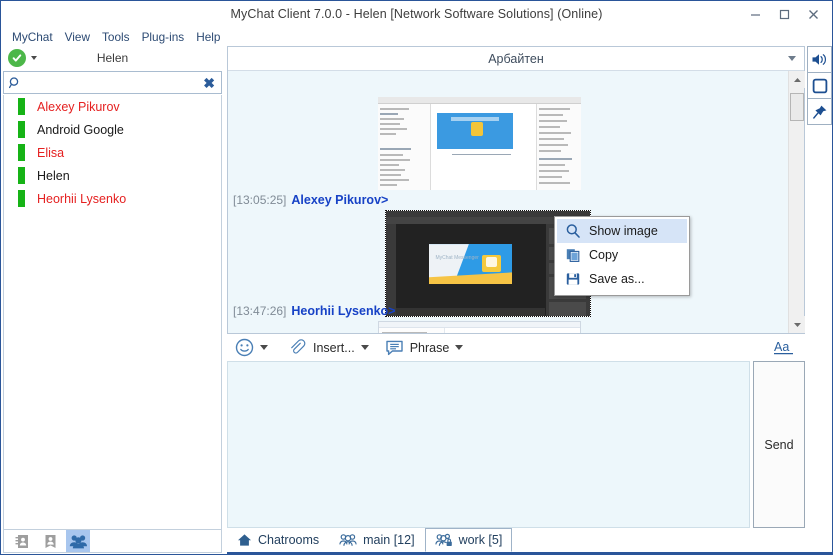  Describe the element at coordinates (244, 347) in the screenshot. I see `emoji-icon` at that location.